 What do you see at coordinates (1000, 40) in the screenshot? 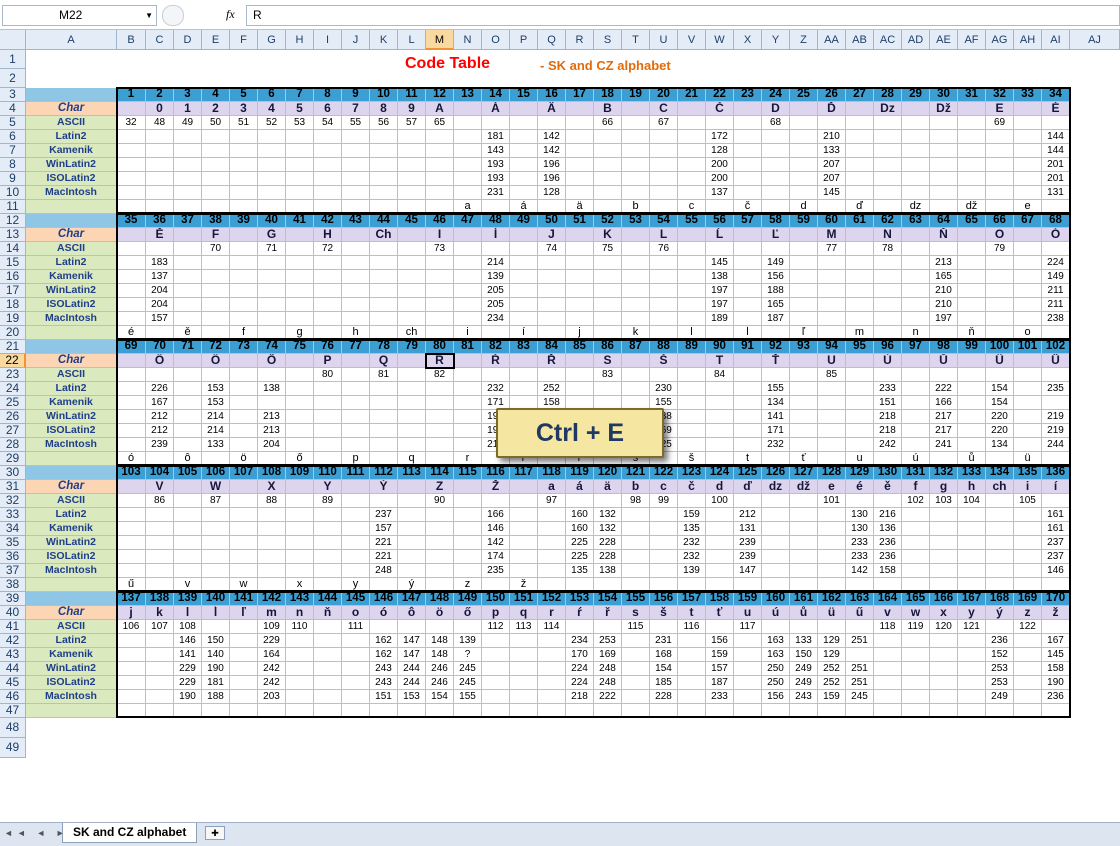
I see `column-header-ag: AG` at bounding box center [1000, 40].